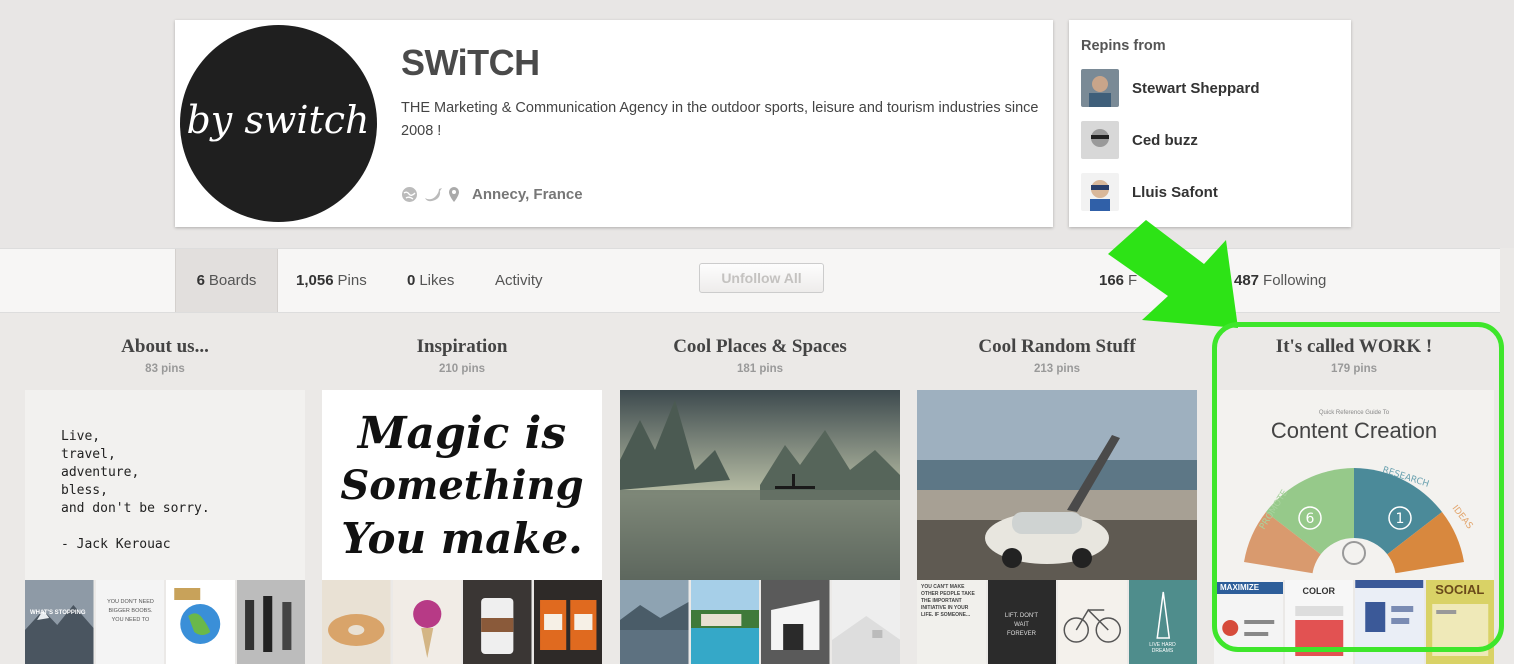 This screenshot has height=664, width=1514. I want to click on board-title: Inspiration, so click(462, 347).